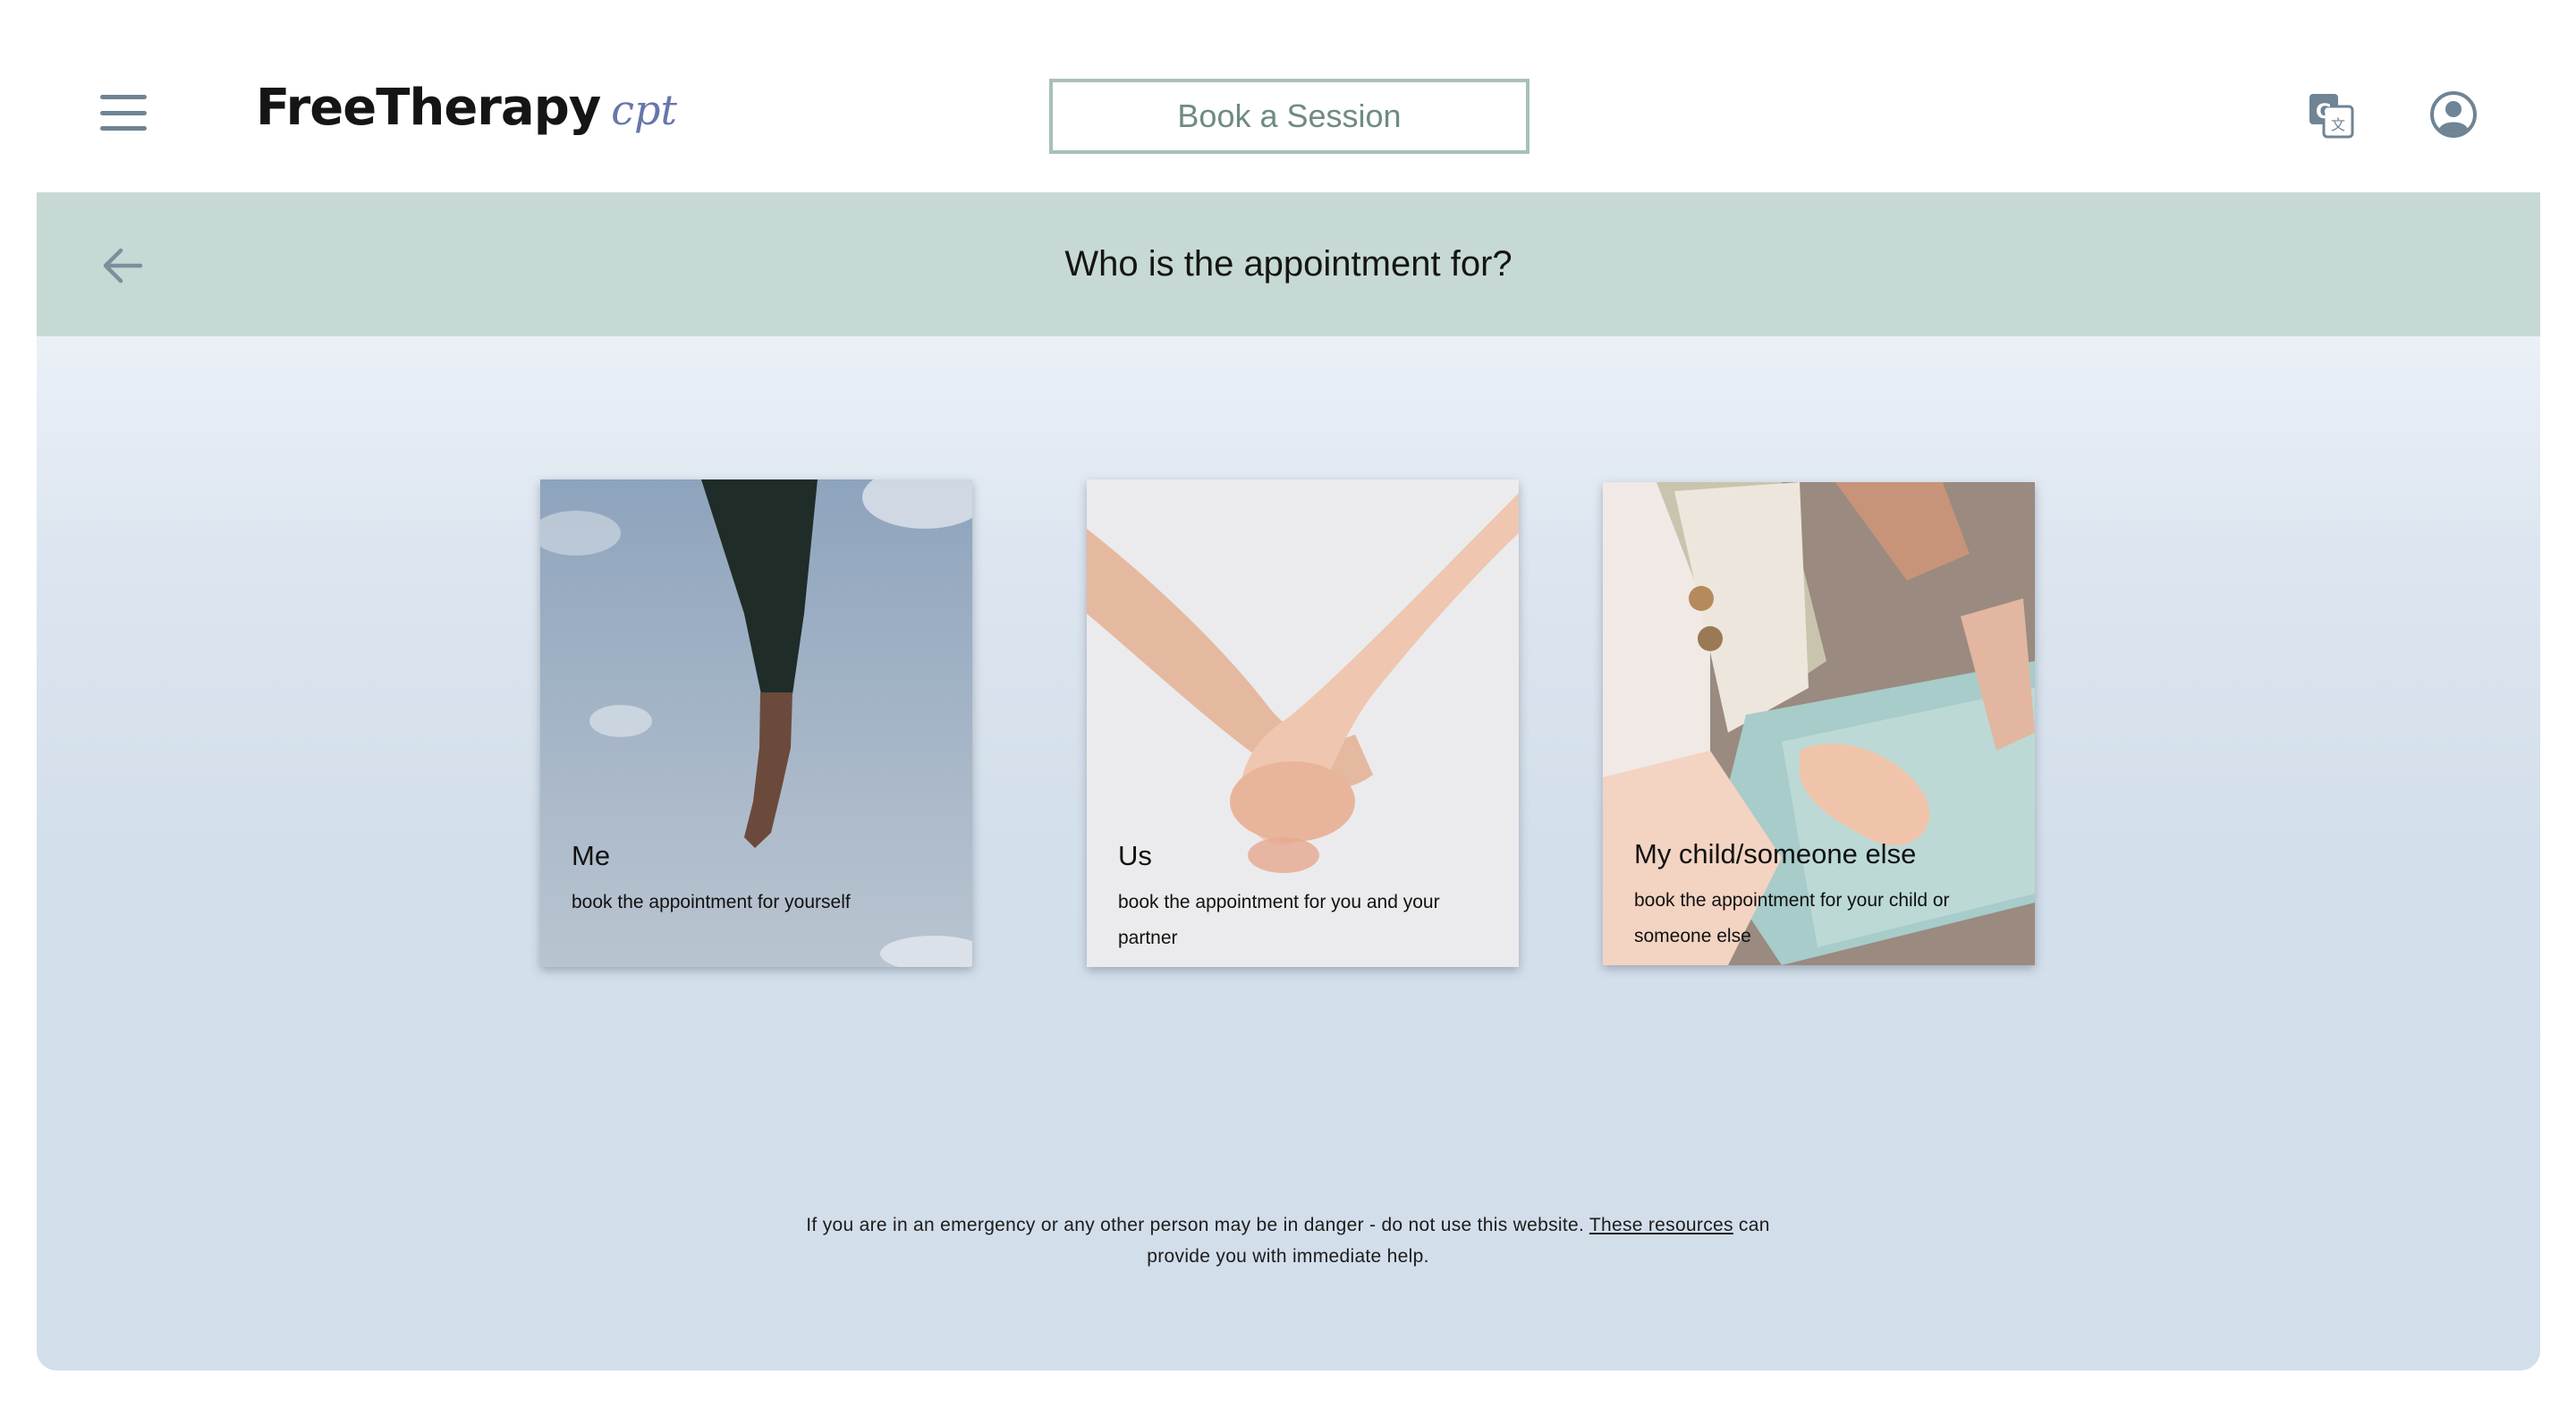  I want to click on page-title: Who is the appointment for?, so click(1288, 264).